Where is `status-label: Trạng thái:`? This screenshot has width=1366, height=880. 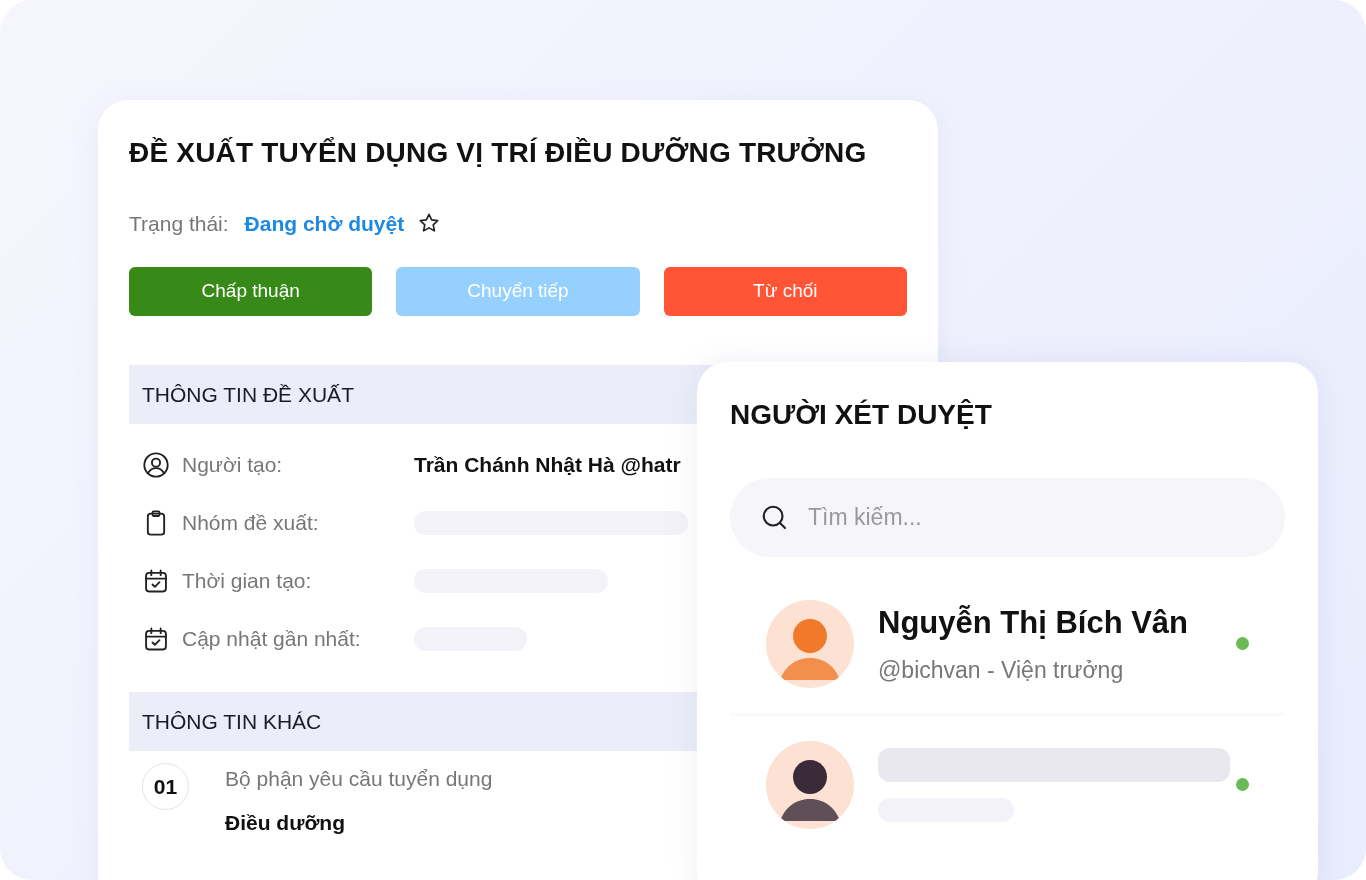
status-label: Trạng thái: is located at coordinates (179, 223).